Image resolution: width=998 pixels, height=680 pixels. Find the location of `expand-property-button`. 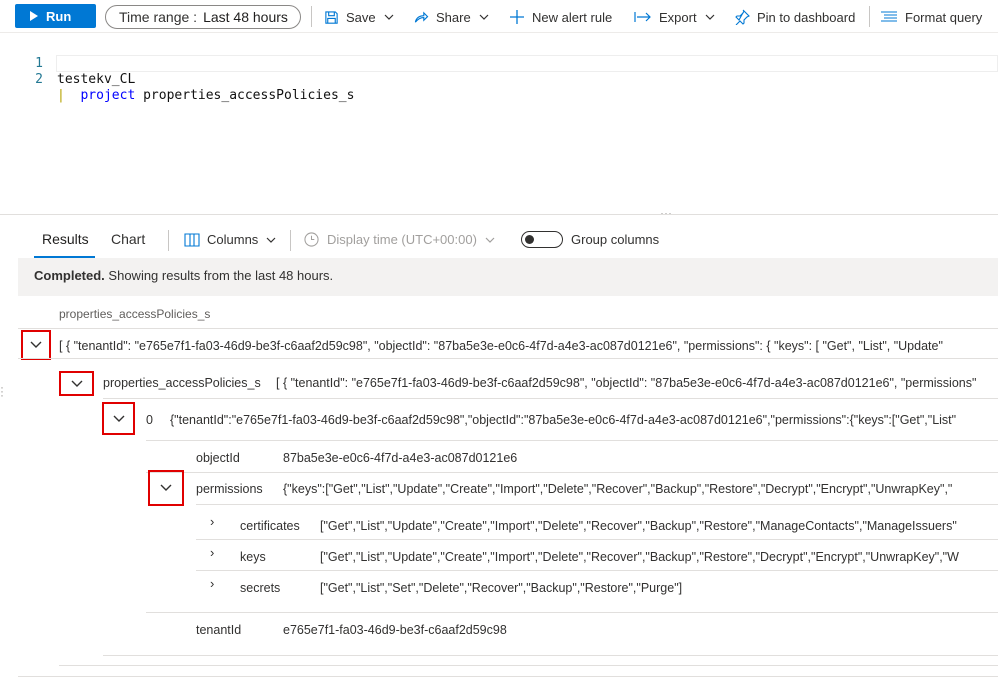

expand-property-button is located at coordinates (76, 383).